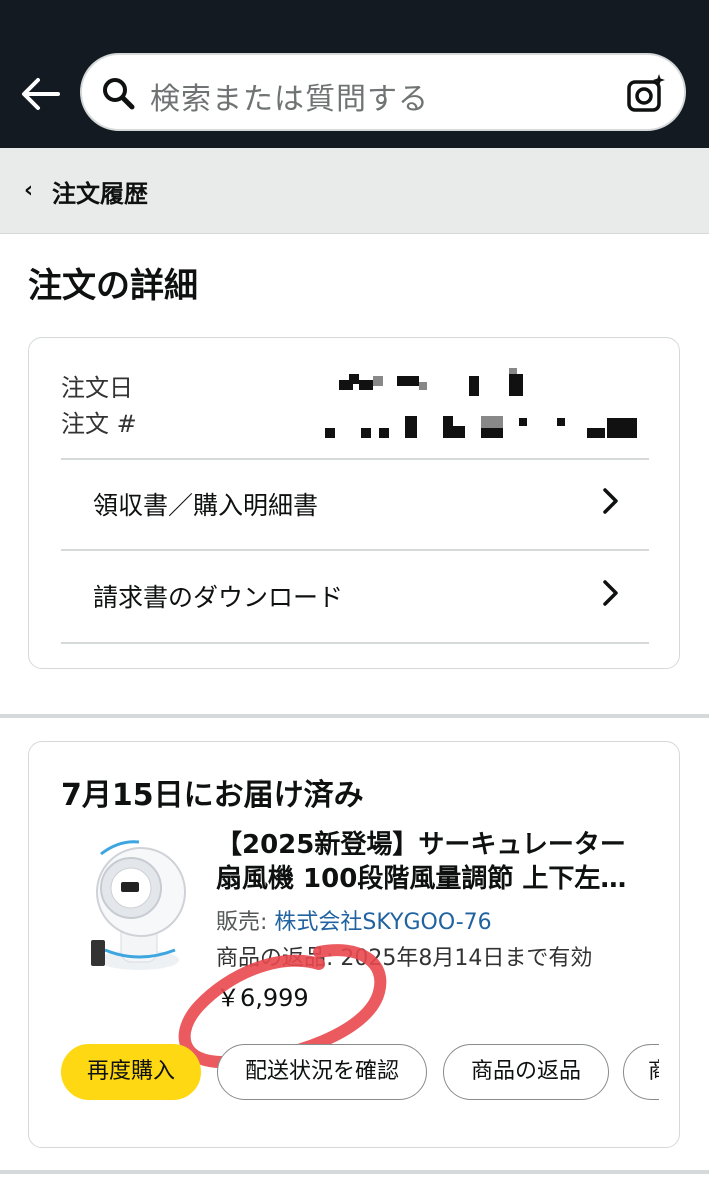  What do you see at coordinates (421, 845) in the screenshot?
I see `product-title-line1: 【2025新登場】サーキュレーター` at bounding box center [421, 845].